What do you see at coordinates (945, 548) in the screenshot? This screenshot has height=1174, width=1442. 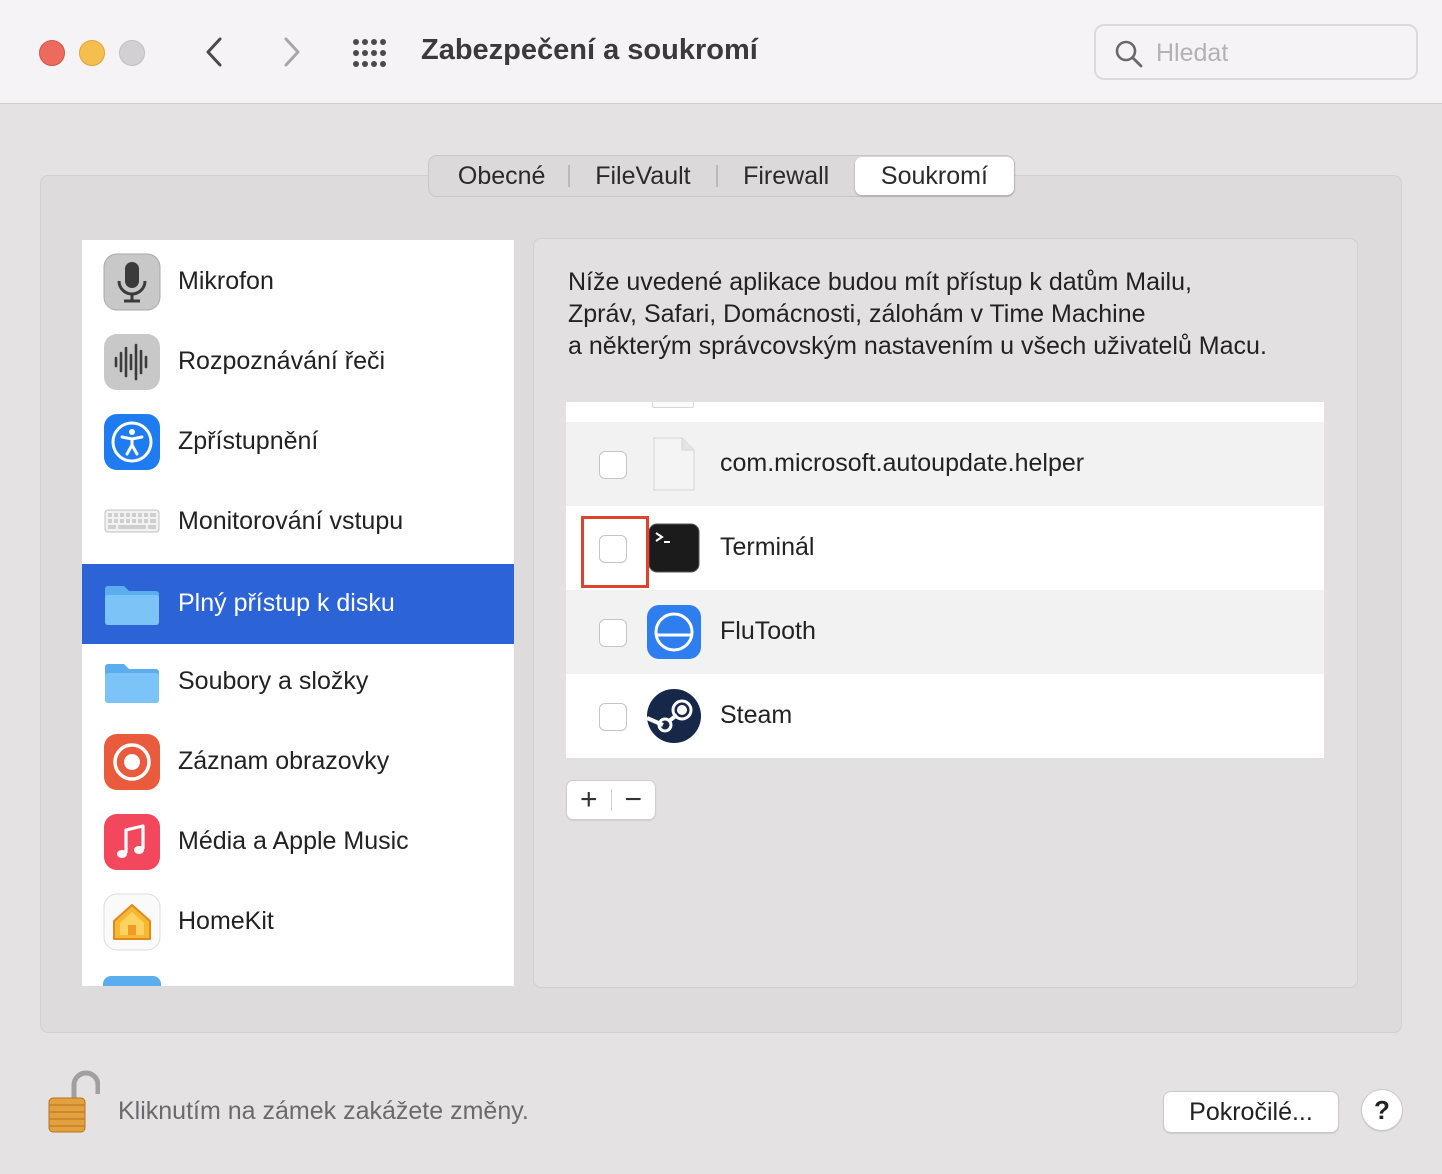 I see `app-row-terminal: Terminál` at bounding box center [945, 548].